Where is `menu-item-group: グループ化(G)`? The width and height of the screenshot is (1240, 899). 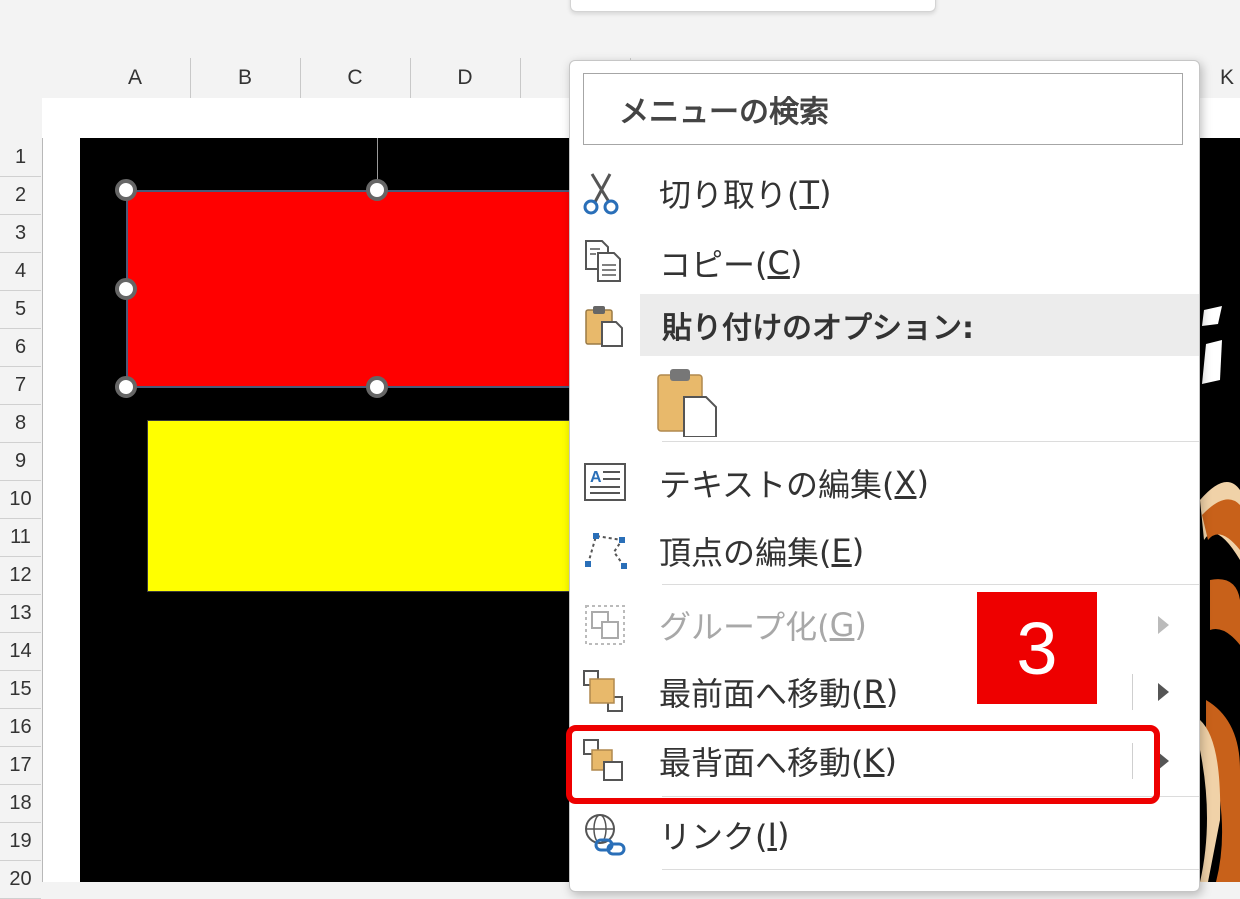 menu-item-group: グループ化(G) is located at coordinates (884, 625).